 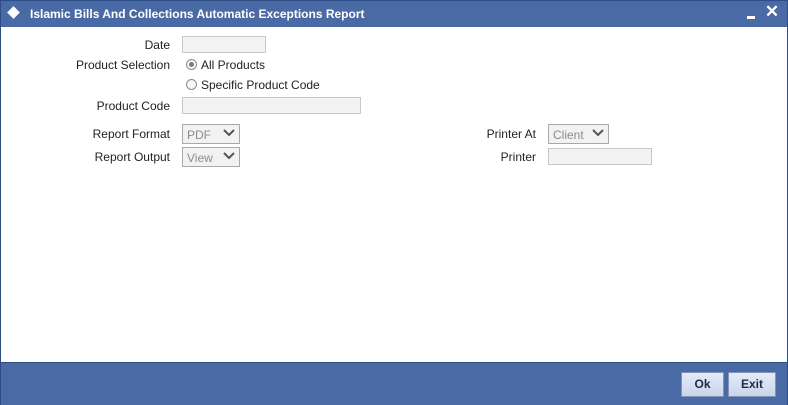 What do you see at coordinates (260, 85) in the screenshot?
I see `specific-product-code-label: Specific Product Code` at bounding box center [260, 85].